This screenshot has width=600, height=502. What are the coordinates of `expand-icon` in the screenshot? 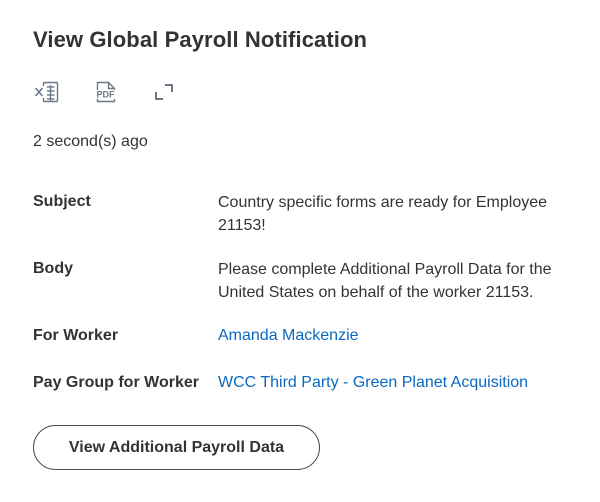 It's located at (165, 92).